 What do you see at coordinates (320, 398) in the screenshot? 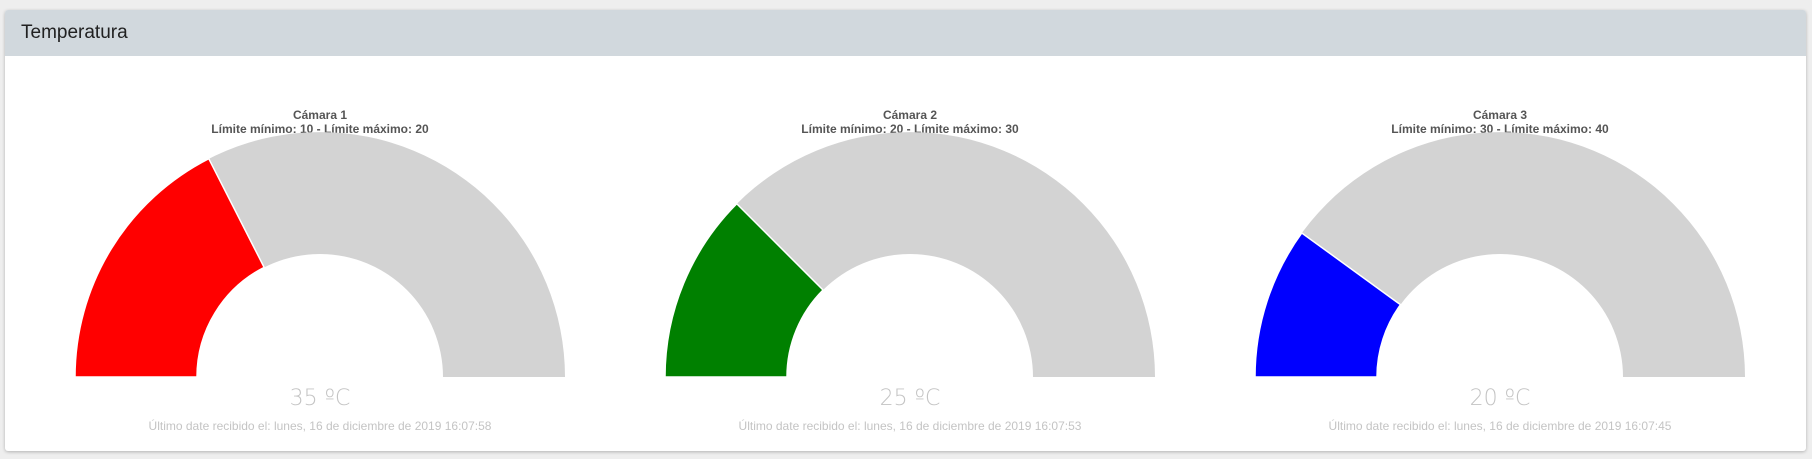
I see `gauge-value: 35 ºC` at bounding box center [320, 398].